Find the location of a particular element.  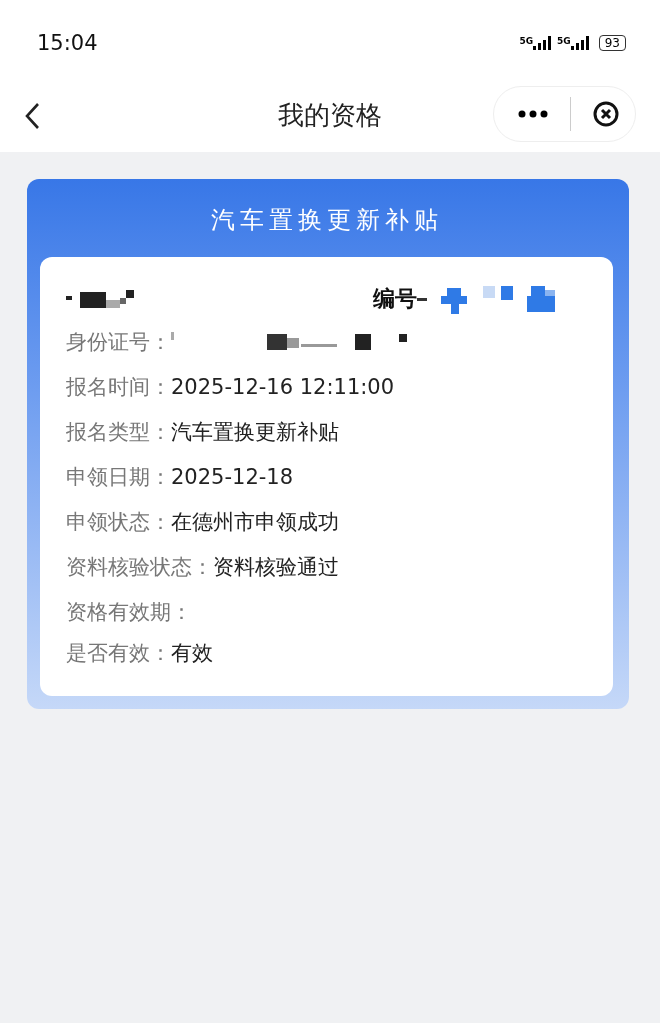

field-value: 在德州市申领成功 is located at coordinates (255, 522).